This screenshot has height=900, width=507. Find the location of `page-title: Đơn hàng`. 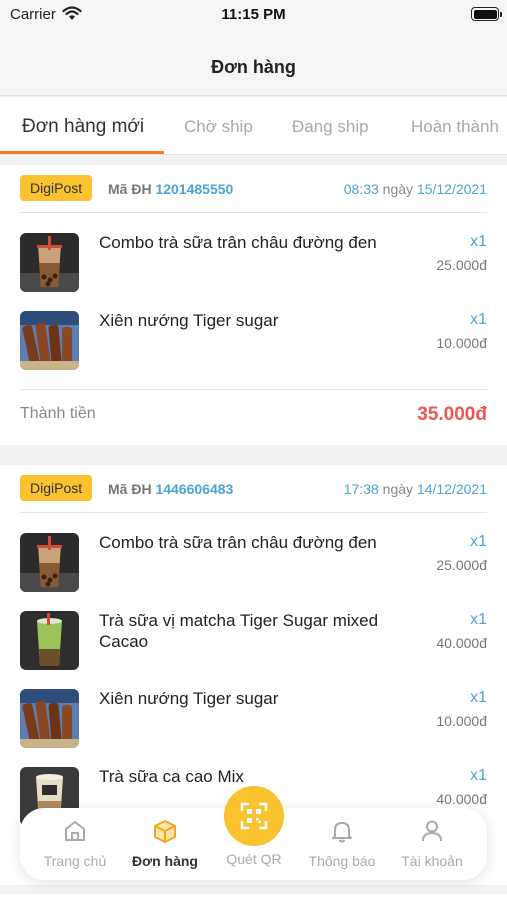

page-title: Đơn hàng is located at coordinates (253, 67).